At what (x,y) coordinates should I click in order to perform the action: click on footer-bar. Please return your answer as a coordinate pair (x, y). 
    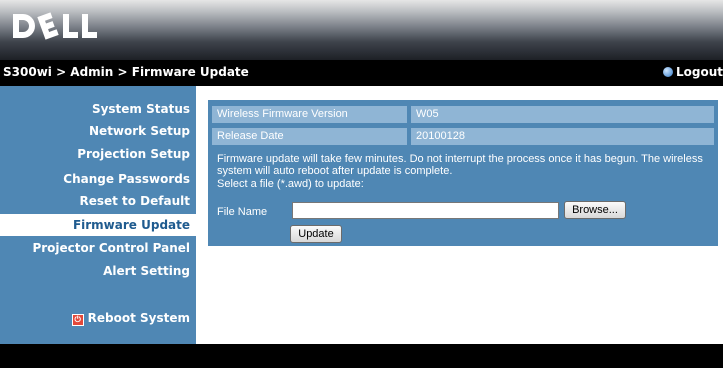
    Looking at the image, I should click on (361, 356).